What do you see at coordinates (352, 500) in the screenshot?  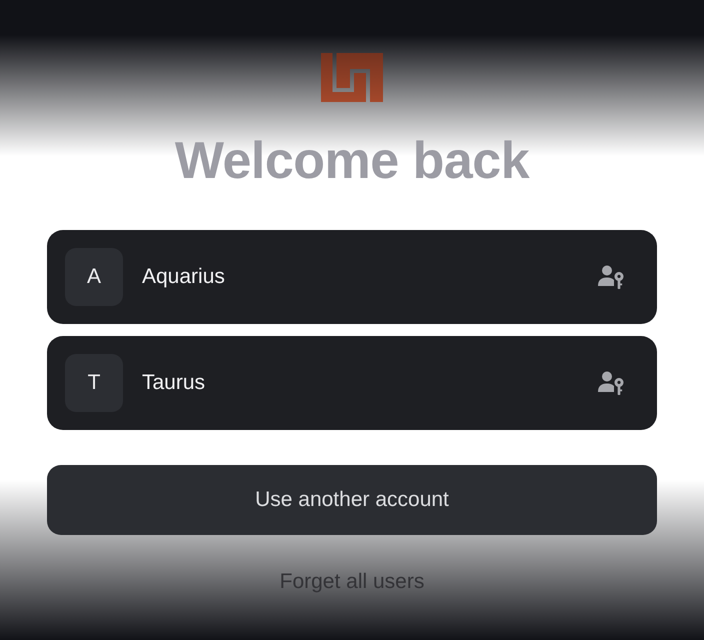 I see `use-another-account-button: Use another account` at bounding box center [352, 500].